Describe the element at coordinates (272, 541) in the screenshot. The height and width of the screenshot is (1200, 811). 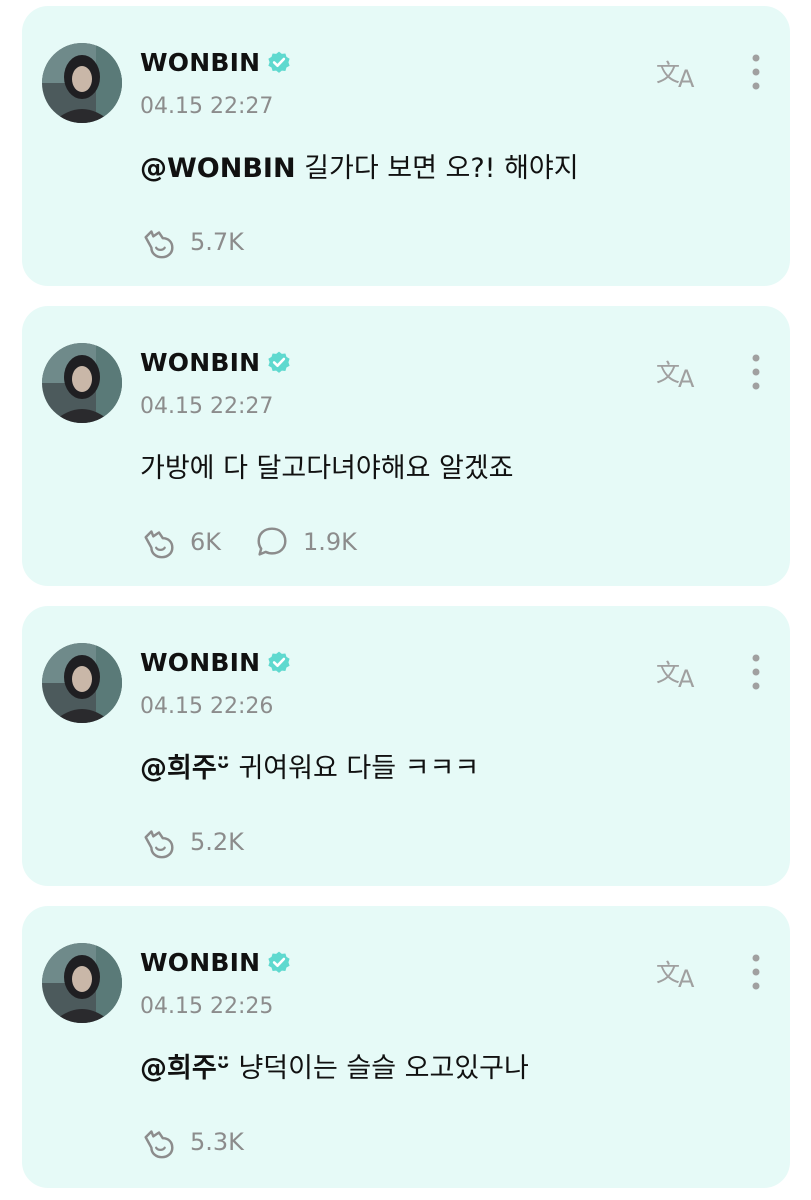
I see `comment-icon` at that location.